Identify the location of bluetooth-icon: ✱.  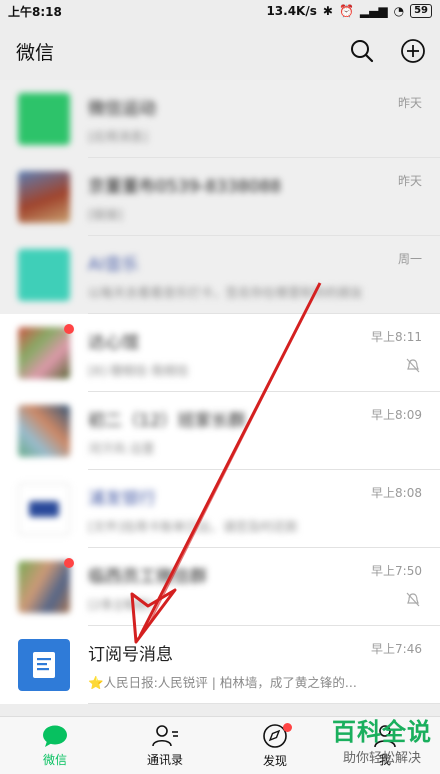
(327, 11).